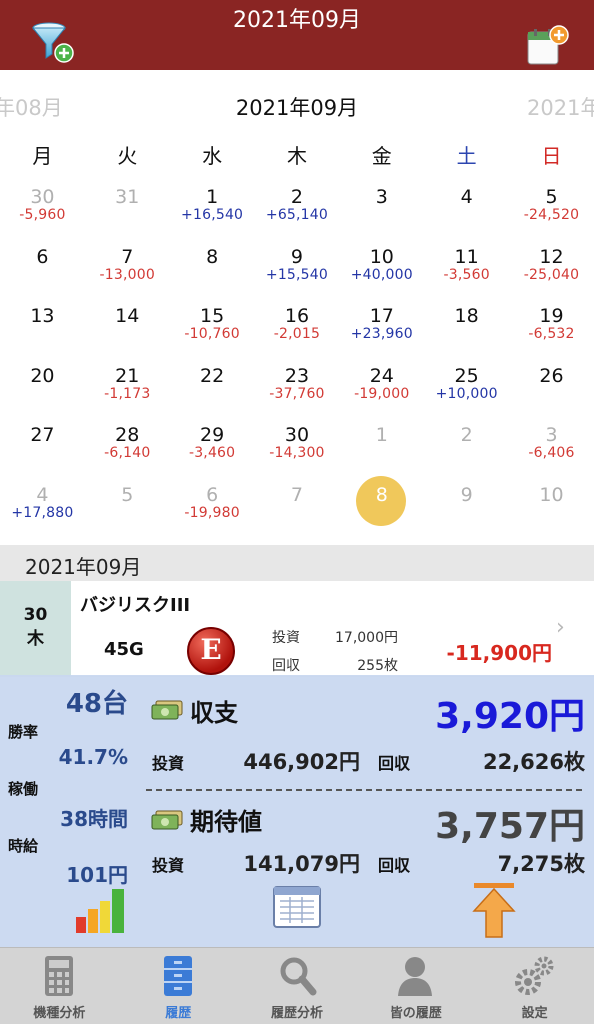 The image size is (594, 1024). I want to click on tab-history-analysis: 履歴分析, so click(297, 986).